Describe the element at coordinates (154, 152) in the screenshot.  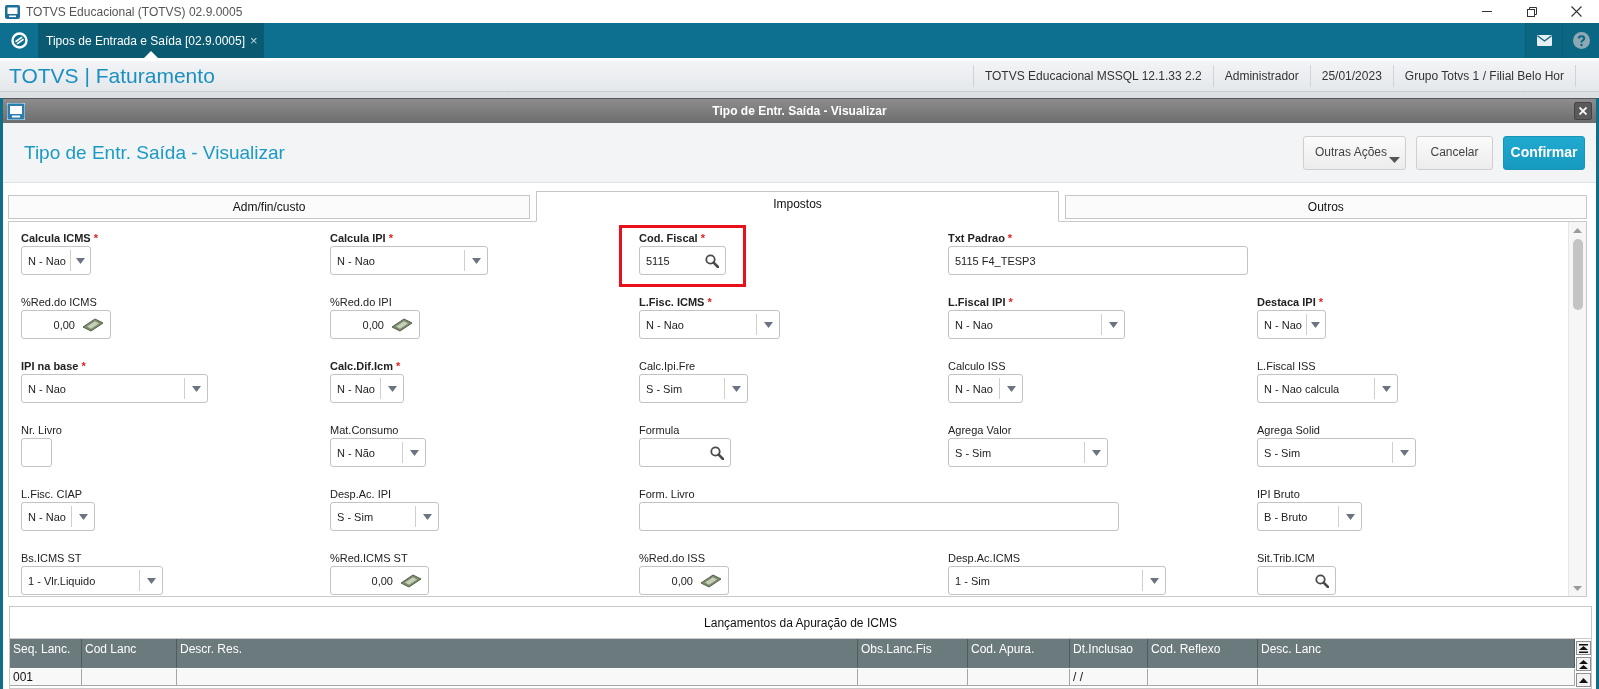
I see `page-heading: Tipo de Entr. Saída - Visualizar` at that location.